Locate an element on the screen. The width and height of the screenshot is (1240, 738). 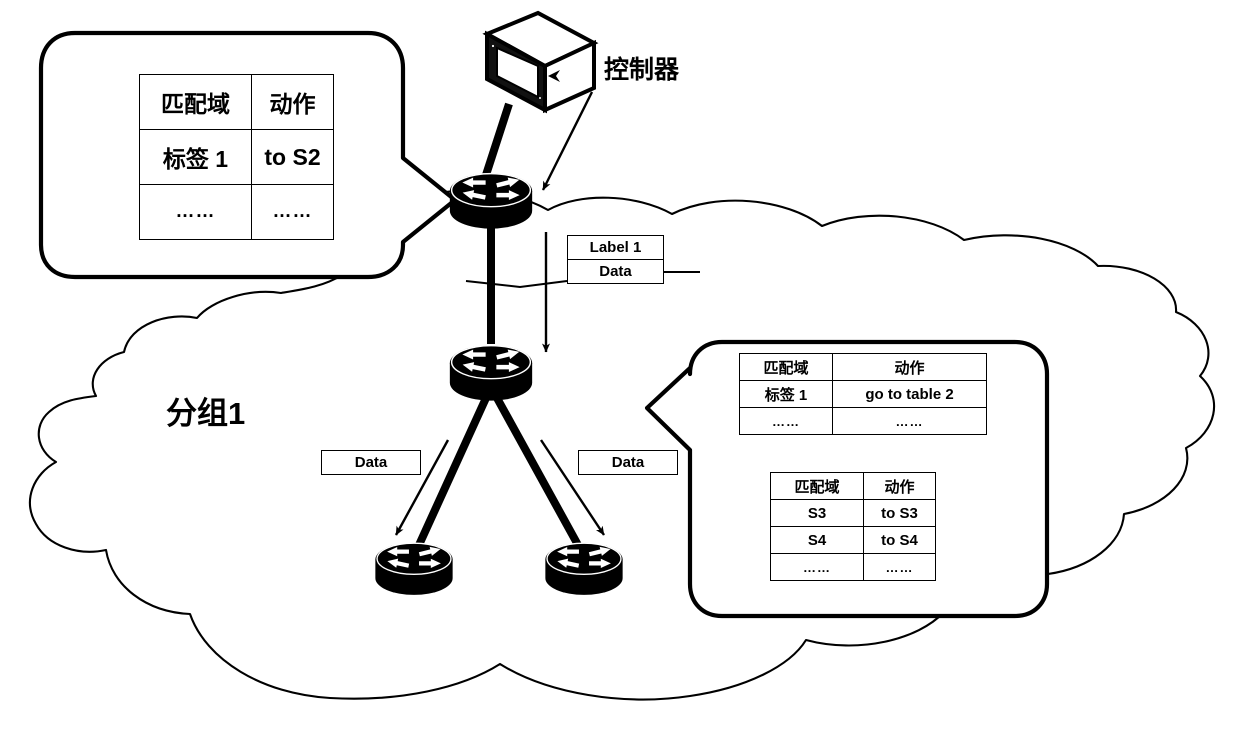
router-icon-s2 is located at coordinates (491, 373).